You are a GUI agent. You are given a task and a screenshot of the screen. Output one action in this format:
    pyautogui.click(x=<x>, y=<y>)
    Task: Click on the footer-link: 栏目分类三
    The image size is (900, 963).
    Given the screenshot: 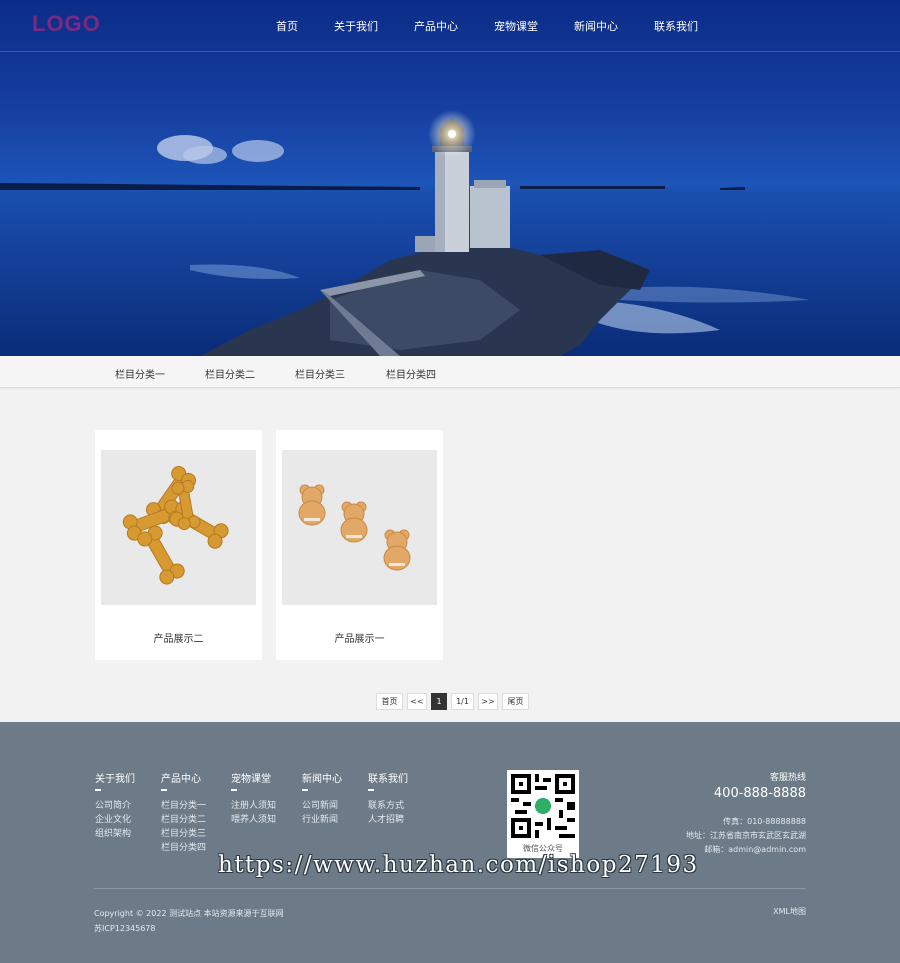 What is the action you would take?
    pyautogui.click(x=183, y=834)
    